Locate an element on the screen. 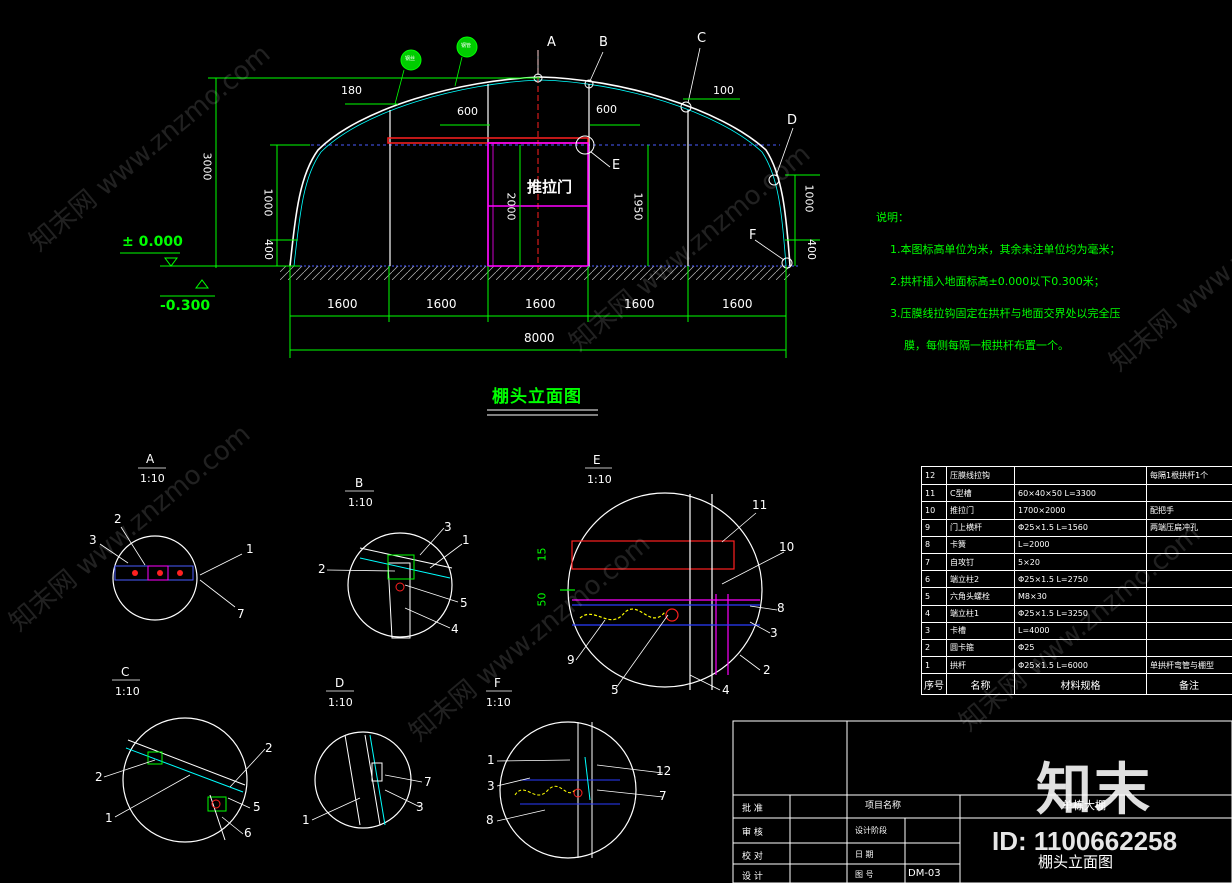 The height and width of the screenshot is (883, 1232). end-posts is located at coordinates (539, 175).